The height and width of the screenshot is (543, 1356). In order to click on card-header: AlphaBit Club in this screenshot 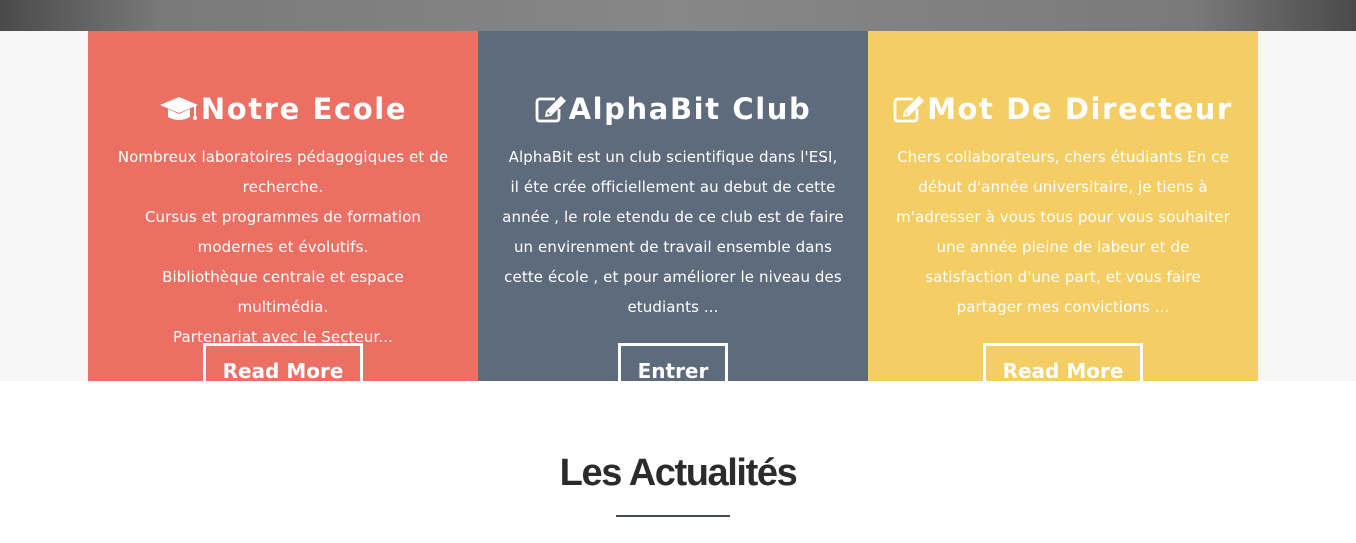, I will do `click(673, 109)`.